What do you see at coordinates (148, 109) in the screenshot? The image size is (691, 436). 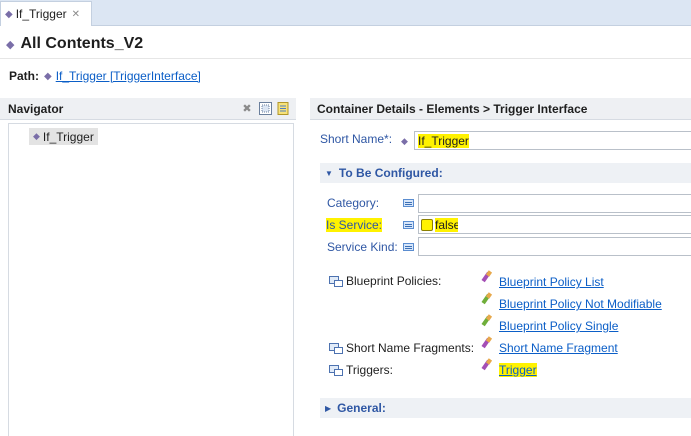 I see `navigator-header: Navigator ✖` at bounding box center [148, 109].